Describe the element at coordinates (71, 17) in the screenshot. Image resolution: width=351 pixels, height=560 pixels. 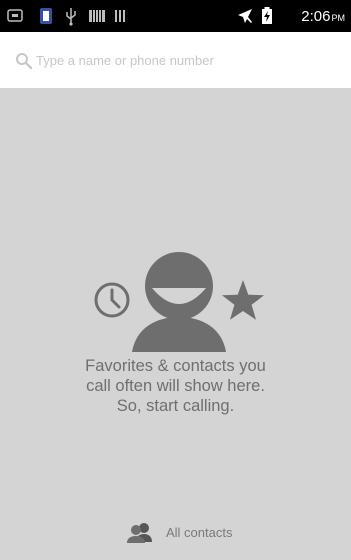
I see `usb-icon` at that location.